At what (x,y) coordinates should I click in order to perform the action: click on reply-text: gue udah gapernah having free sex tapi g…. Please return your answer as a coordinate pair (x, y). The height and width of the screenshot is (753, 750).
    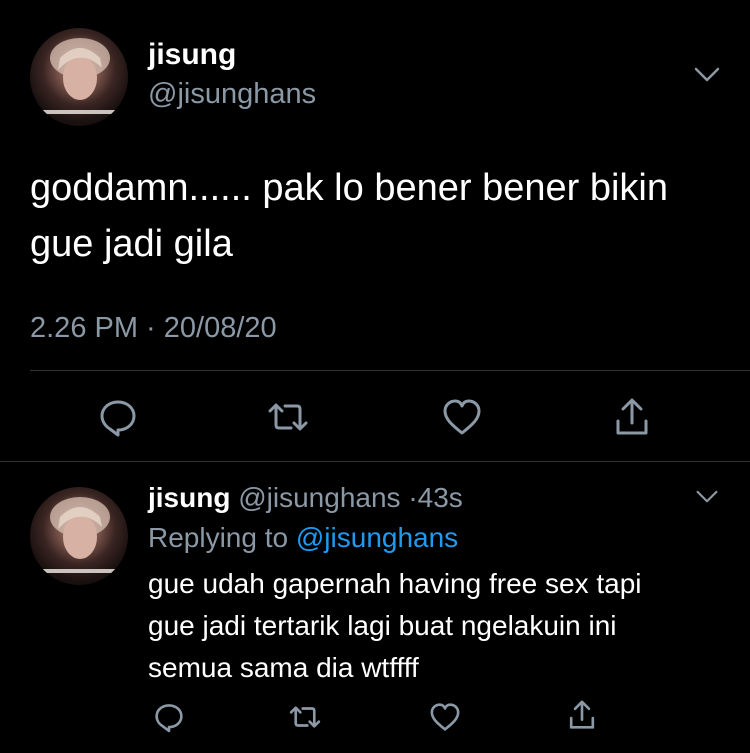
    Looking at the image, I should click on (395, 625).